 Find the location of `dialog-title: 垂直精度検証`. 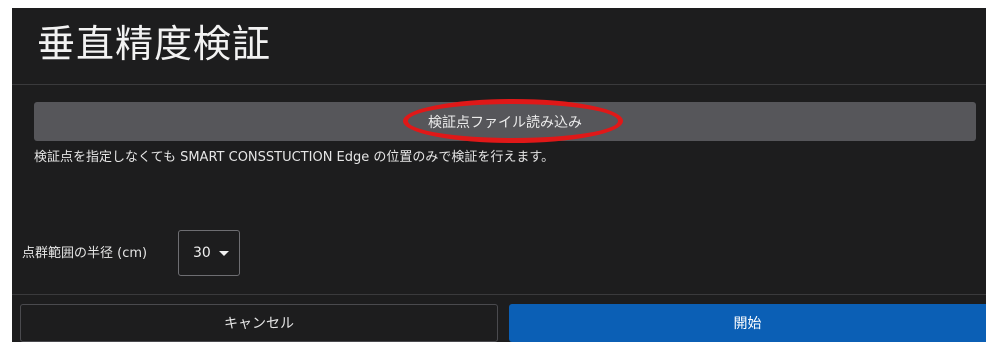

dialog-title: 垂直精度検証 is located at coordinates (154, 44).